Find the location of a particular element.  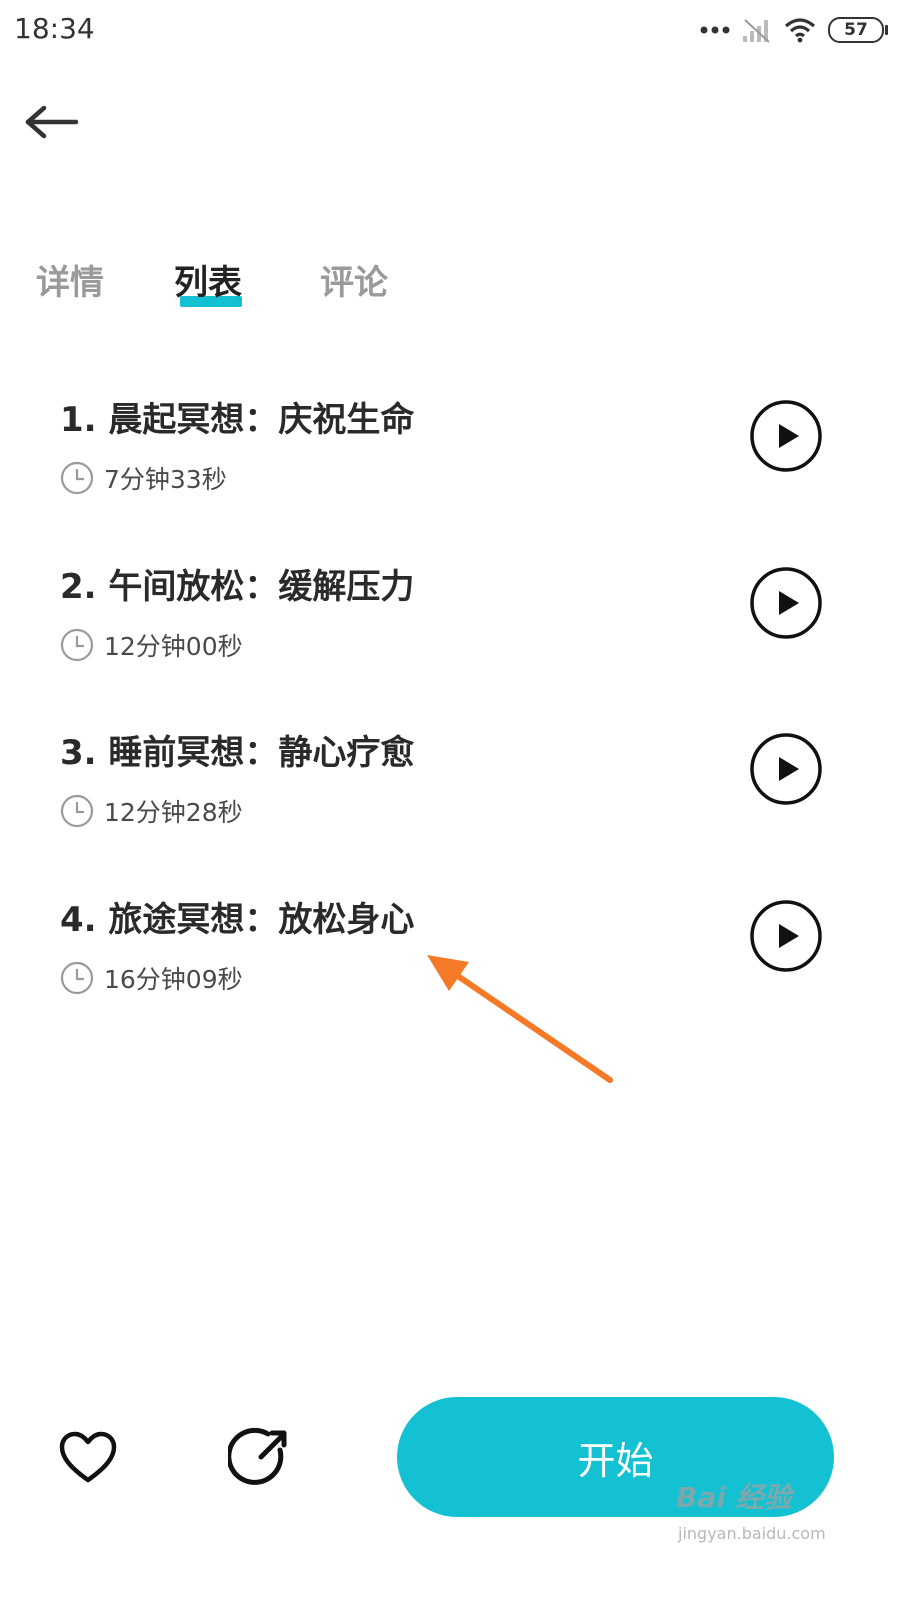

track-duration: 7分钟33秒 is located at coordinates (143, 478).